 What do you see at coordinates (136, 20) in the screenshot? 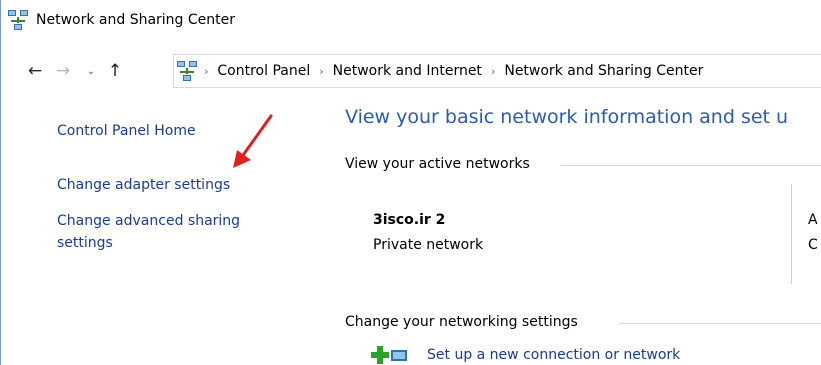
I see `window-title: Network and Sharing Center` at bounding box center [136, 20].